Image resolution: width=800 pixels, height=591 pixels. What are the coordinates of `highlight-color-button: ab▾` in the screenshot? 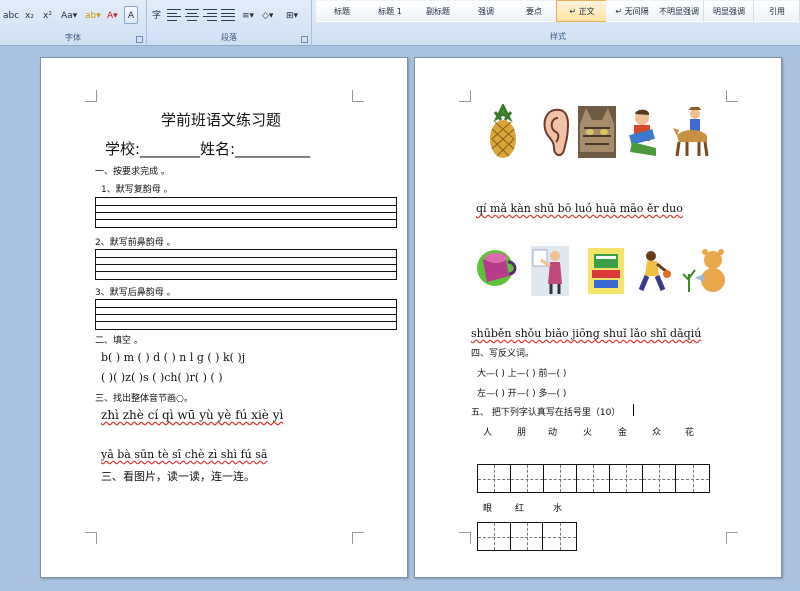 It's located at (93, 15).